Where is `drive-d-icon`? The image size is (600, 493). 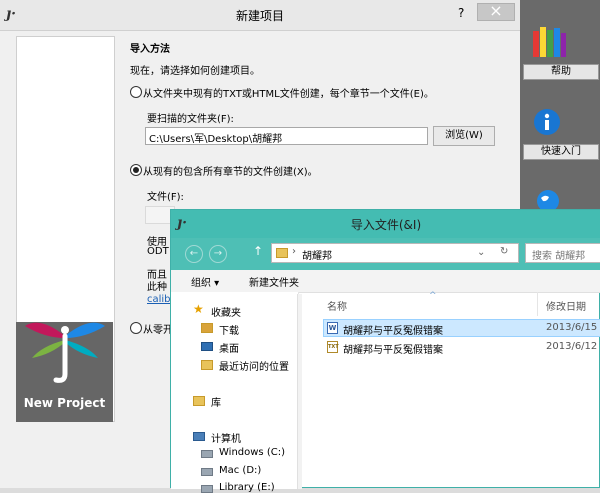
drive-d-icon is located at coordinates (207, 472).